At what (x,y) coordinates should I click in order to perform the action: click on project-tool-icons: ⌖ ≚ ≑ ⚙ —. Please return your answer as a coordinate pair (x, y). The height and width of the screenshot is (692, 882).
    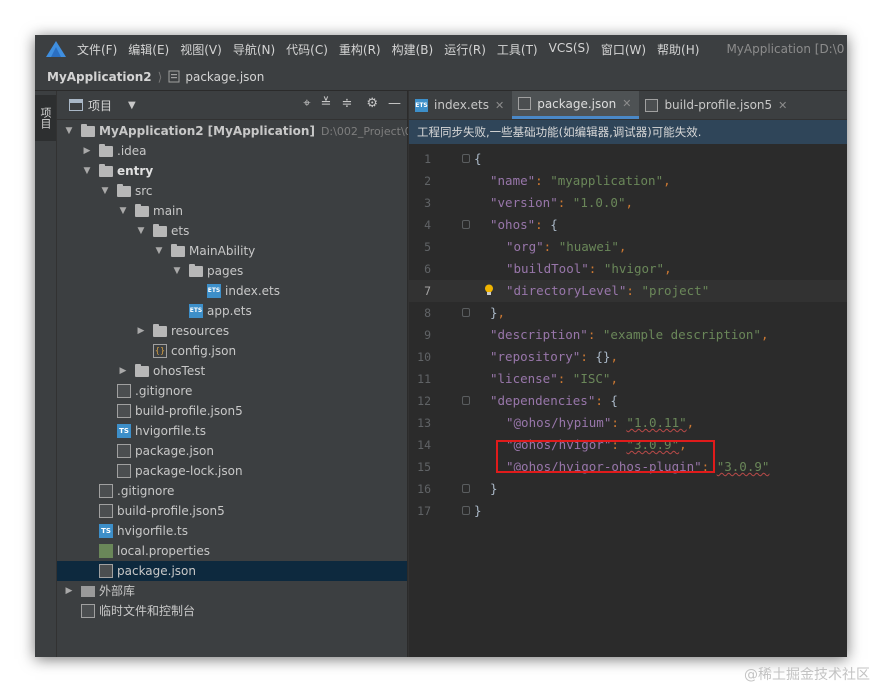
    Looking at the image, I should click on (352, 103).